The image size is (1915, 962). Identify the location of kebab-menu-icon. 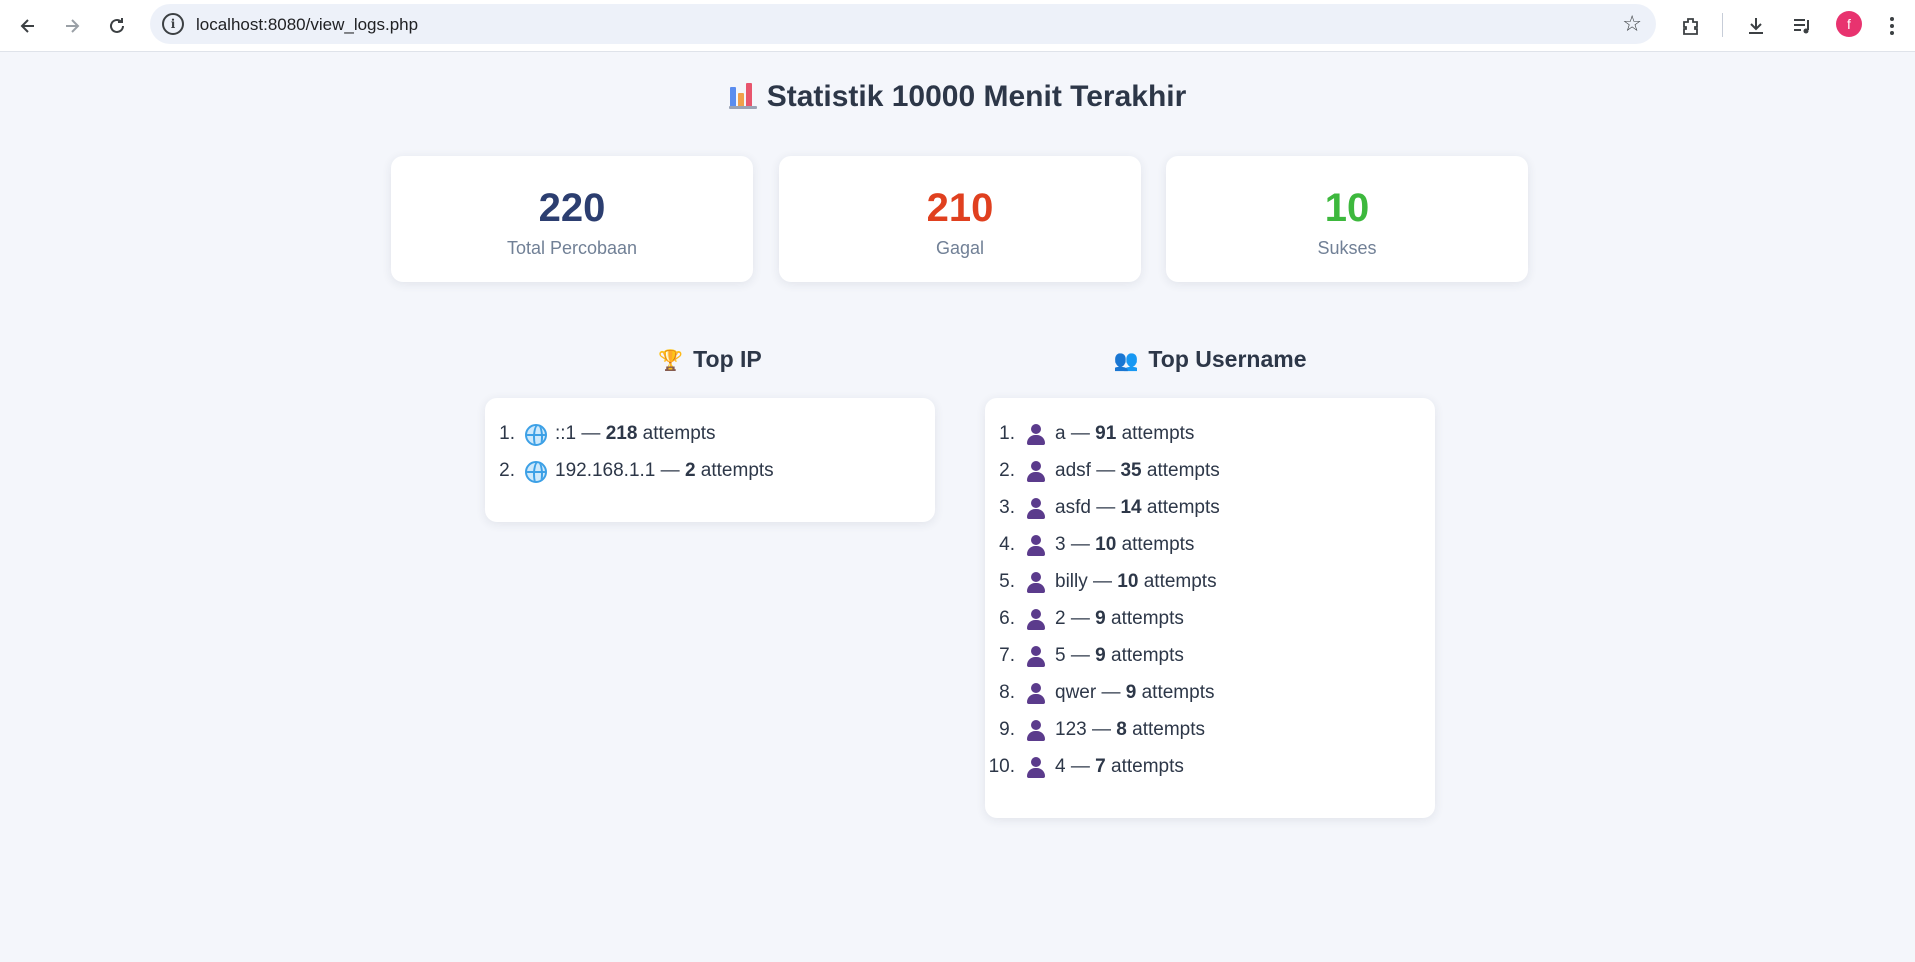
(1892, 26).